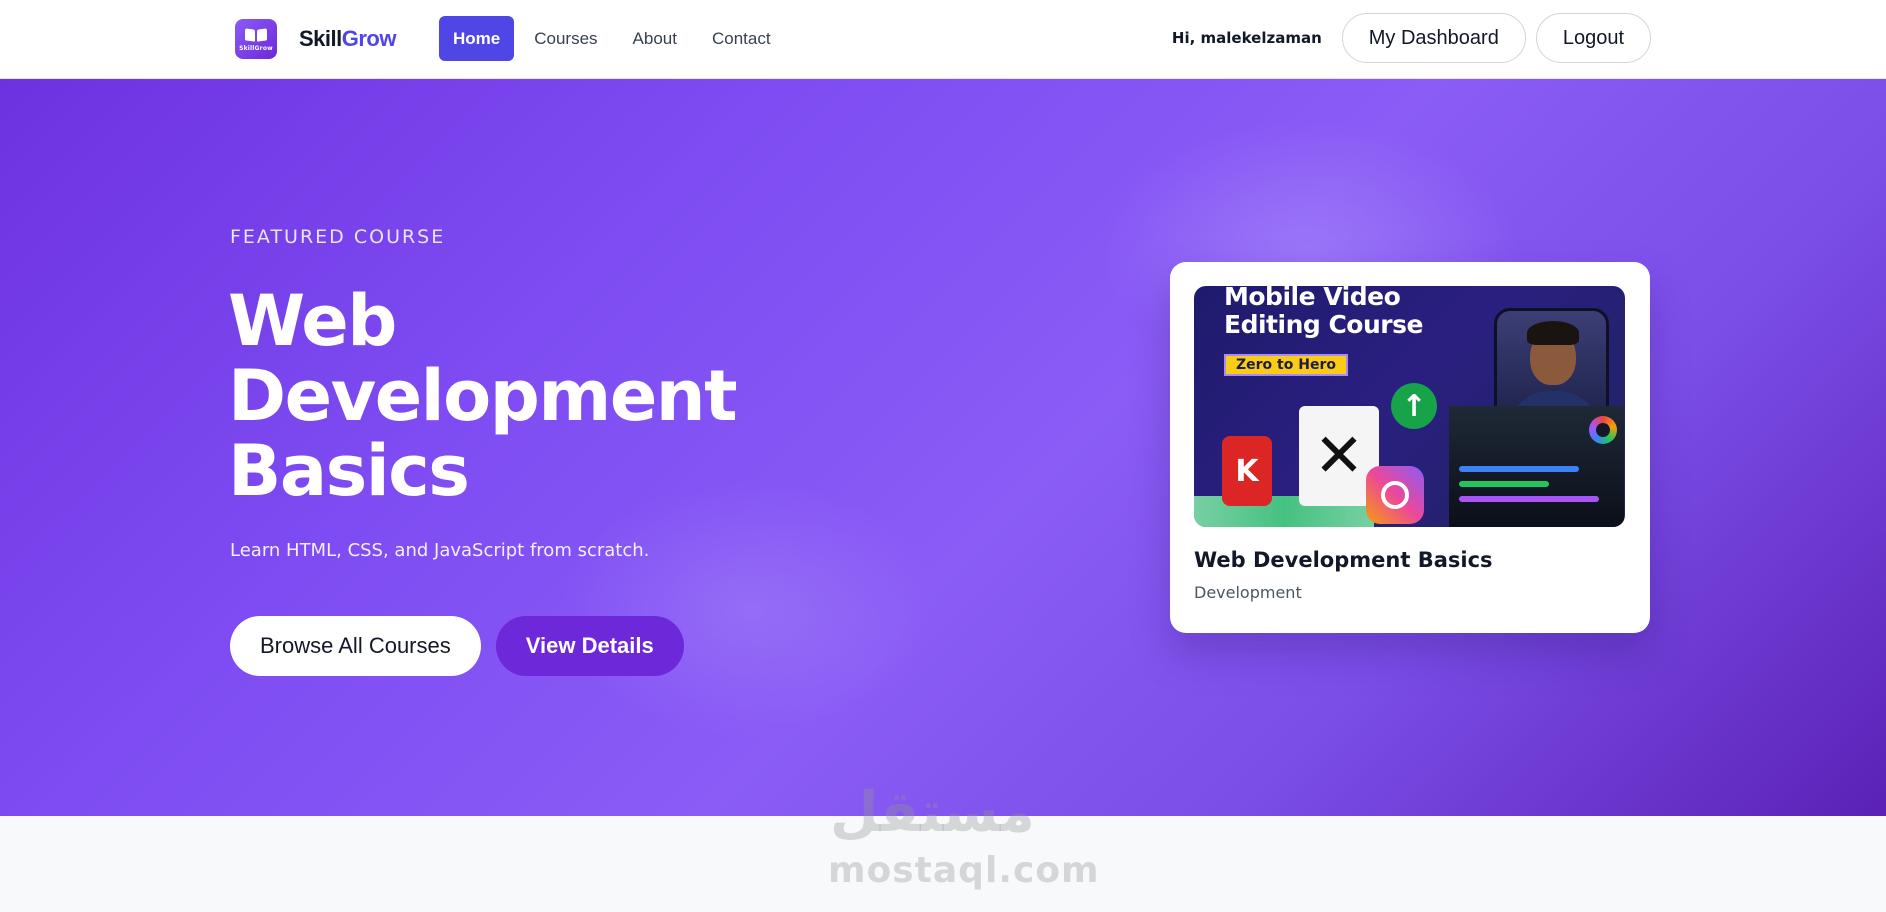 The width and height of the screenshot is (1886, 912). Describe the element at coordinates (1246, 38) in the screenshot. I see `user-greeting: Hi, malekelzaman` at that location.